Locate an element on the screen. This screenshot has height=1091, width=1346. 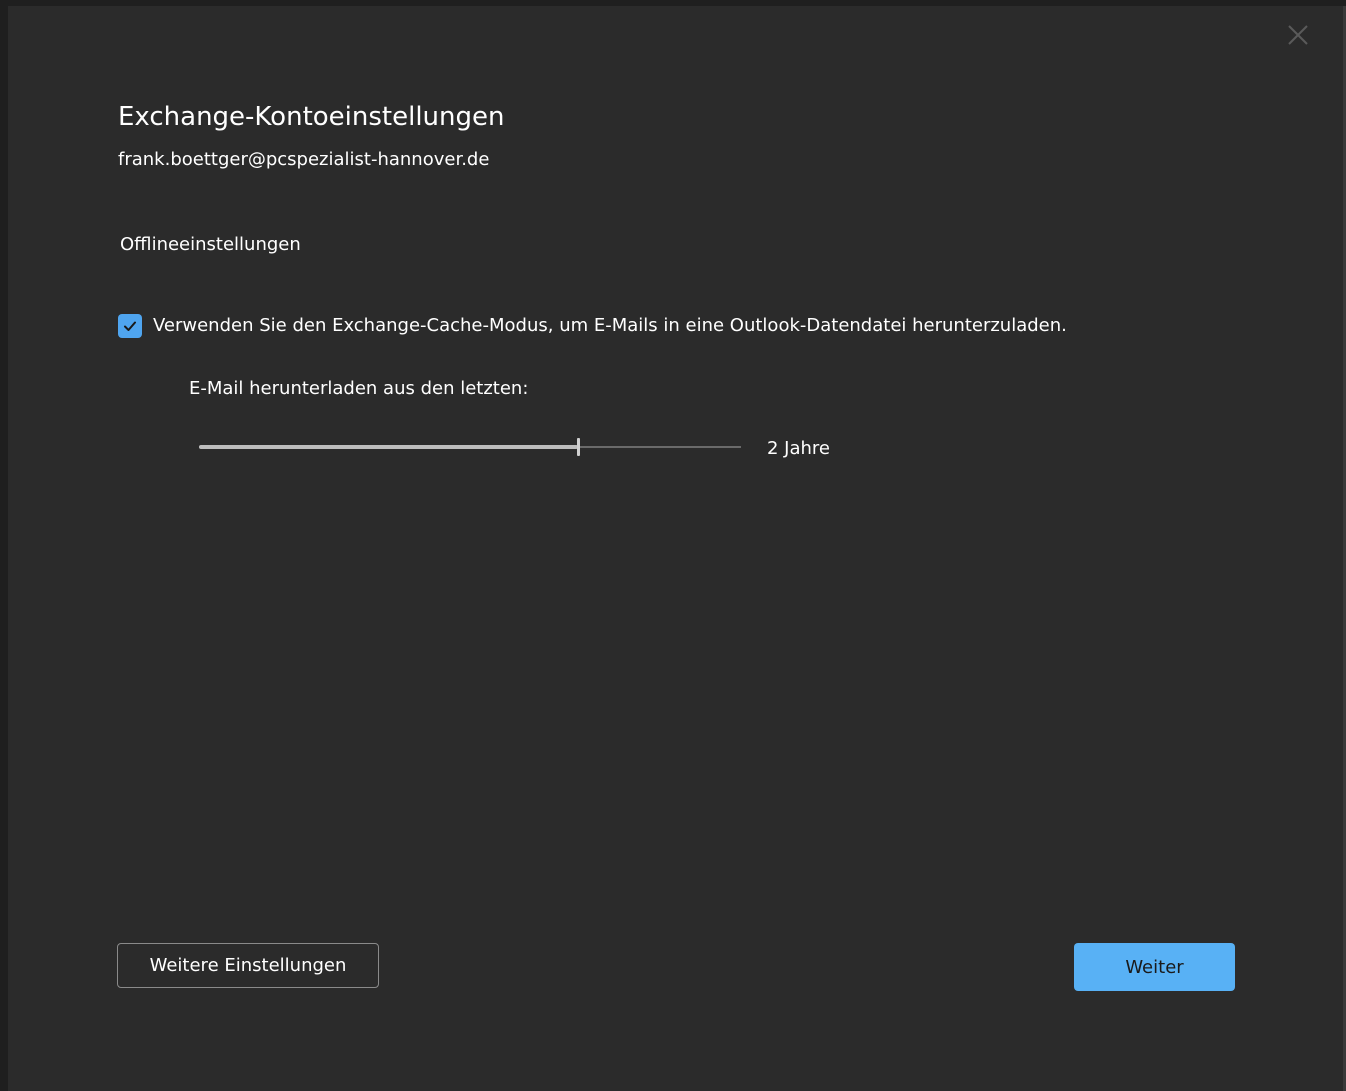
close-icon is located at coordinates (1298, 35).